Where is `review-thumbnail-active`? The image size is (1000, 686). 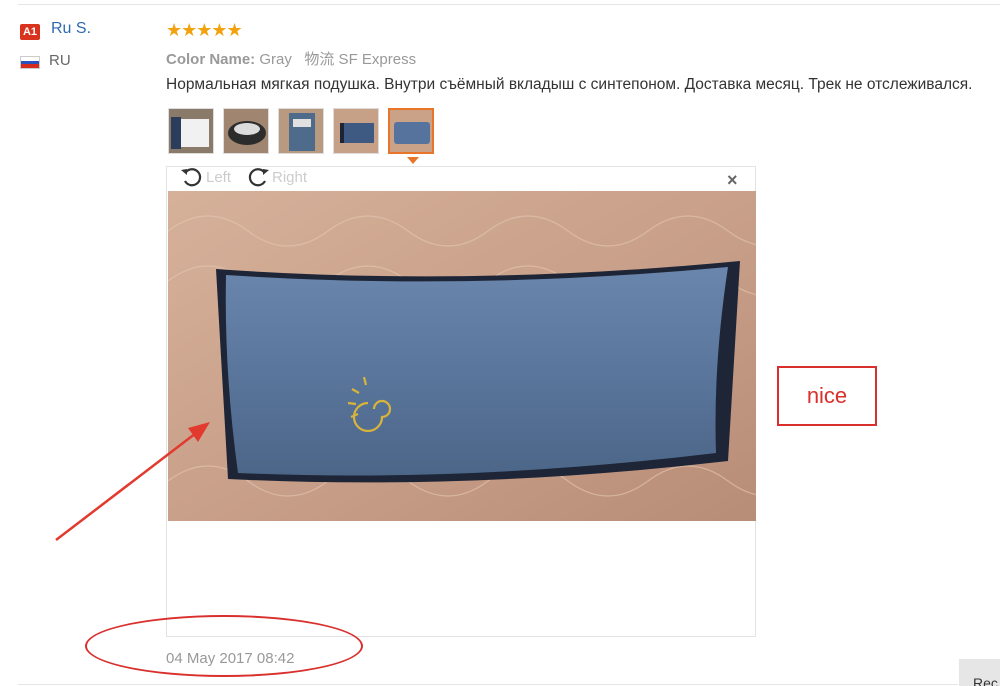
review-thumbnail-active is located at coordinates (411, 131).